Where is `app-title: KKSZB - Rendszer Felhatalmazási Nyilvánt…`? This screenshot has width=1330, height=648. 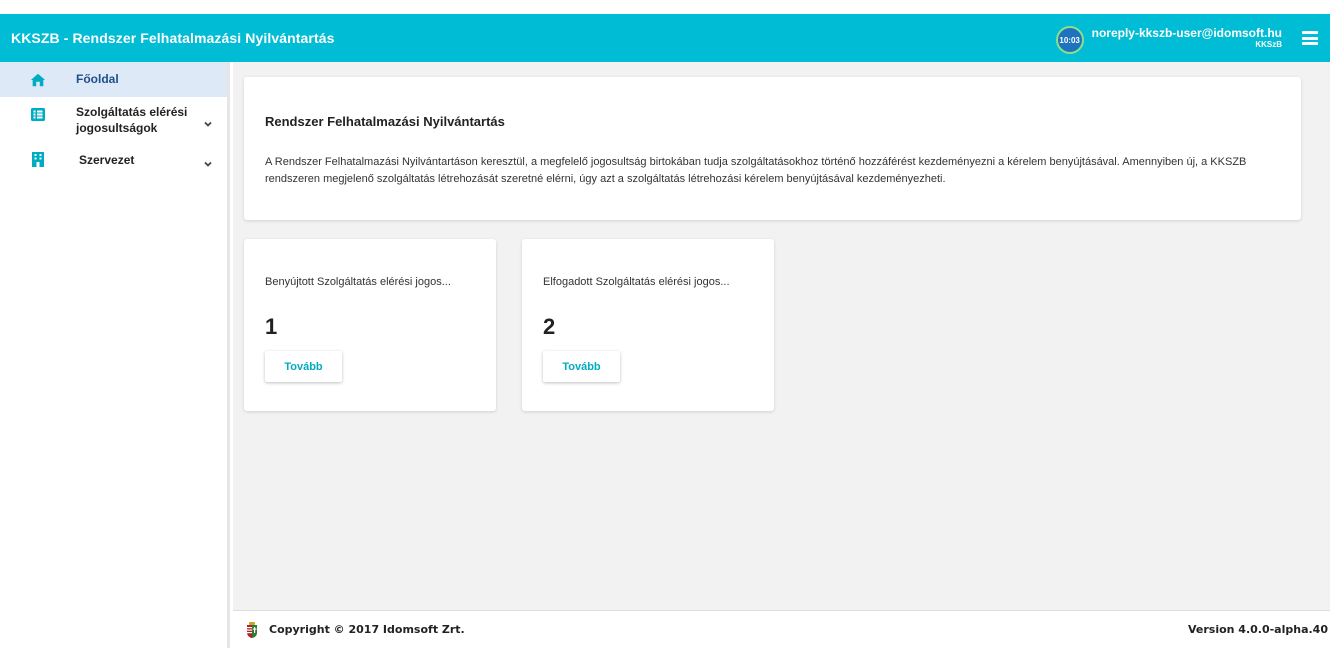 app-title: KKSZB - Rendszer Felhatalmazási Nyilvánt… is located at coordinates (173, 38).